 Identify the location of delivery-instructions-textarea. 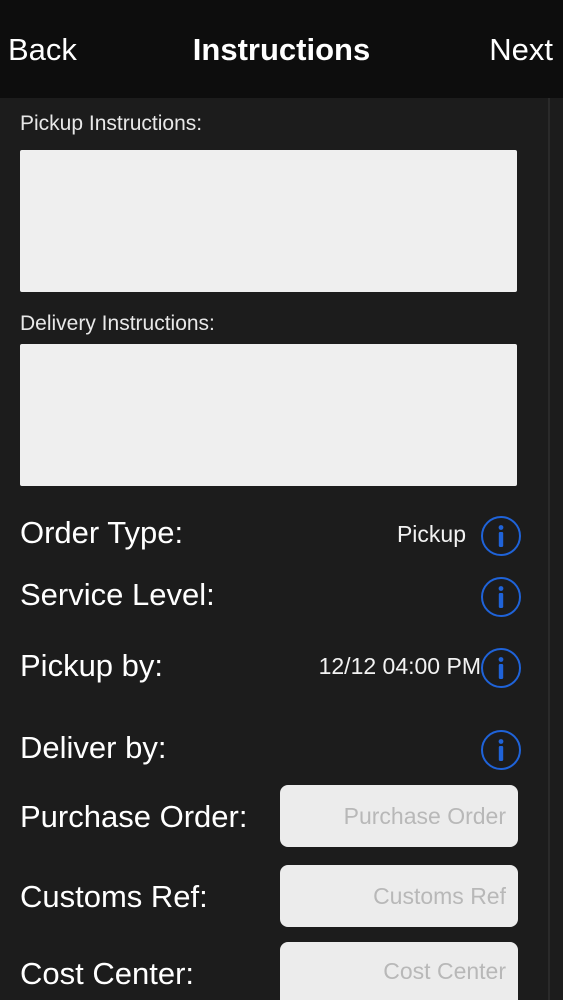
(268, 415).